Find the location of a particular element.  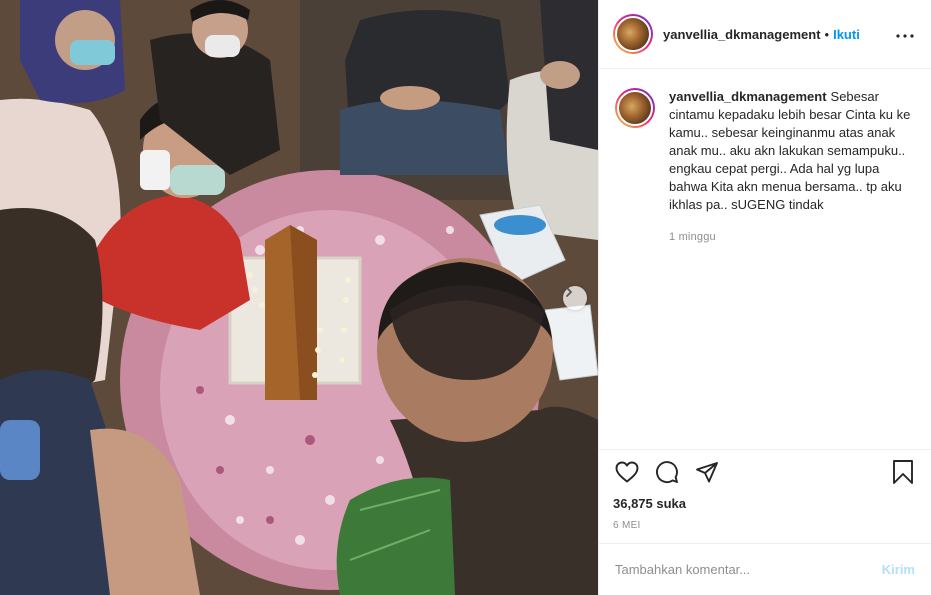

more-options-button is located at coordinates (905, 34).